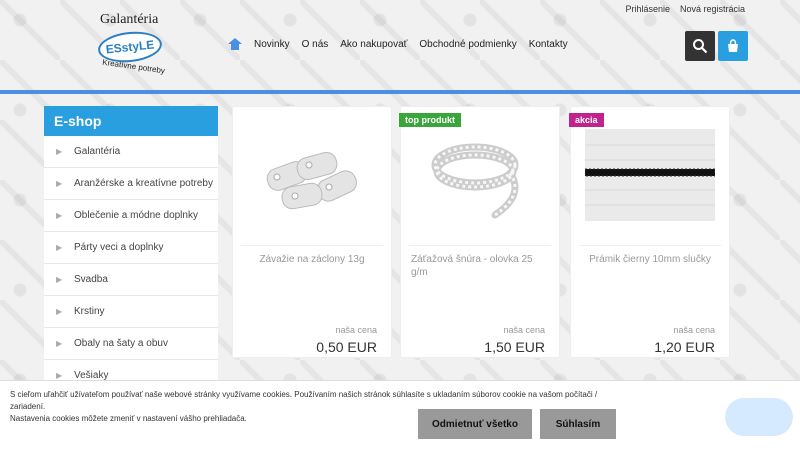  What do you see at coordinates (467, 44) in the screenshot?
I see `nav-obchodne-podmienky: Obchodné podmienky` at bounding box center [467, 44].